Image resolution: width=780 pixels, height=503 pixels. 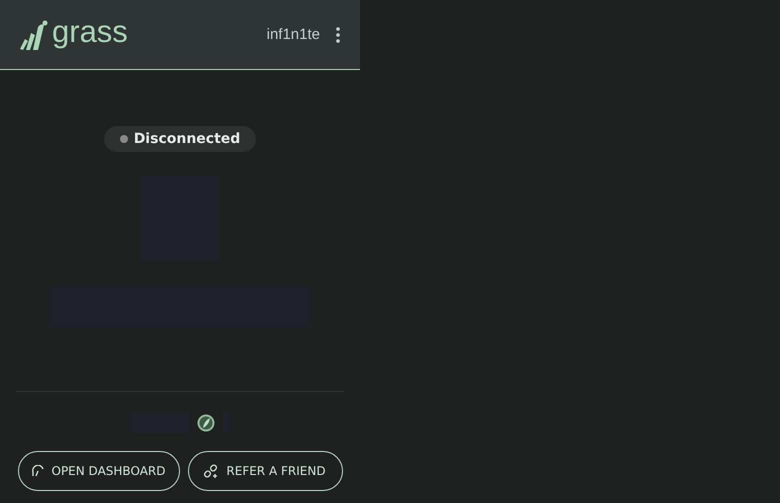 What do you see at coordinates (187, 139) in the screenshot?
I see `status-label: Disconnected` at bounding box center [187, 139].